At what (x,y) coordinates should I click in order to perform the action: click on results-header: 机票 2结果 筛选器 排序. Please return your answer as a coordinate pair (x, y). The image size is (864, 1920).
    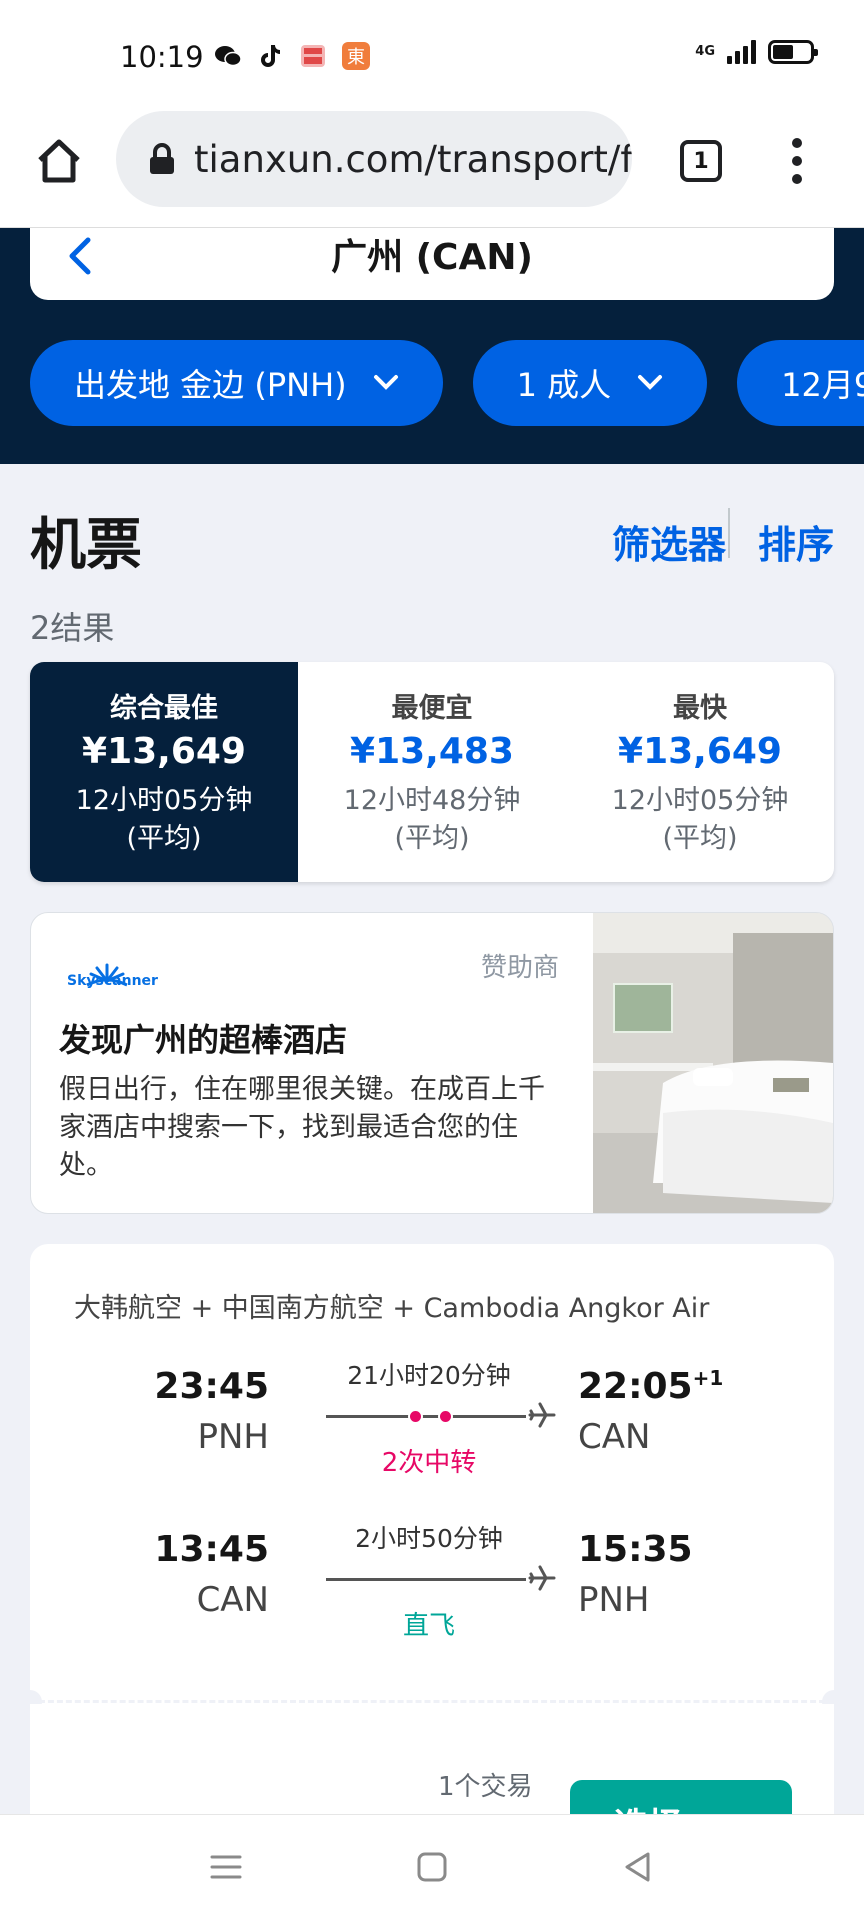
    Looking at the image, I should click on (432, 574).